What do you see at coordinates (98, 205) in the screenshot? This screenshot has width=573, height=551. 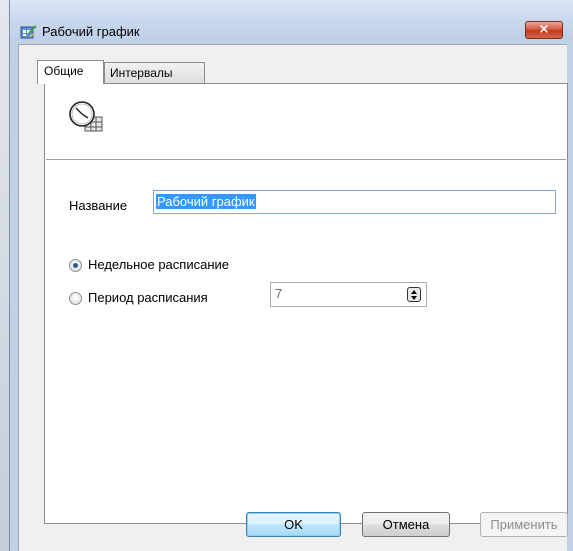 I see `name-label: Название` at bounding box center [98, 205].